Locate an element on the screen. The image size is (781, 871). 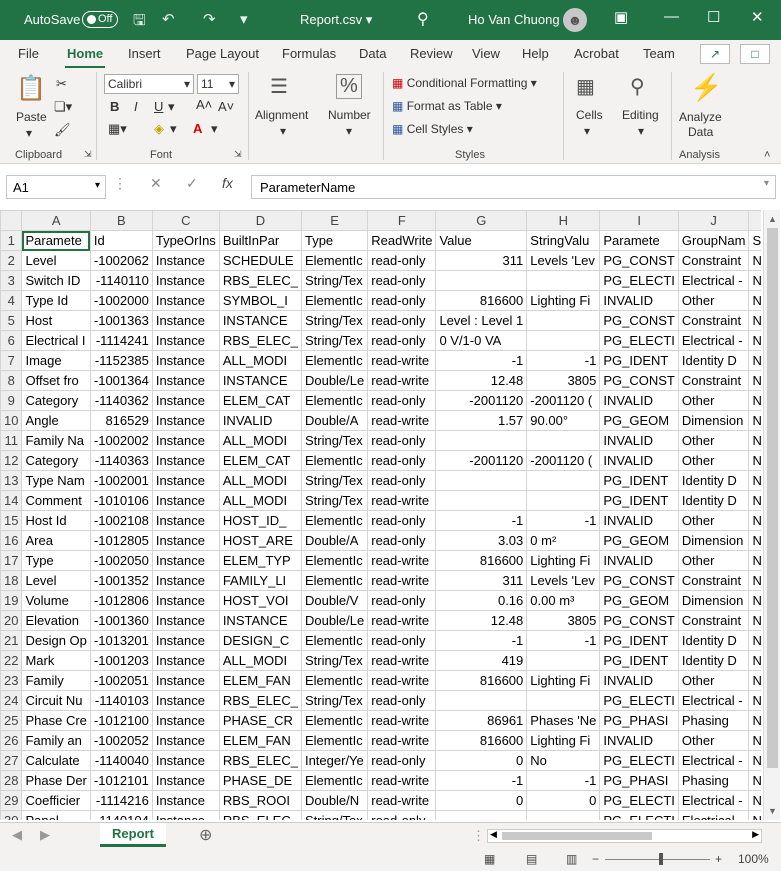
cell: -1012100 is located at coordinates (121, 720).